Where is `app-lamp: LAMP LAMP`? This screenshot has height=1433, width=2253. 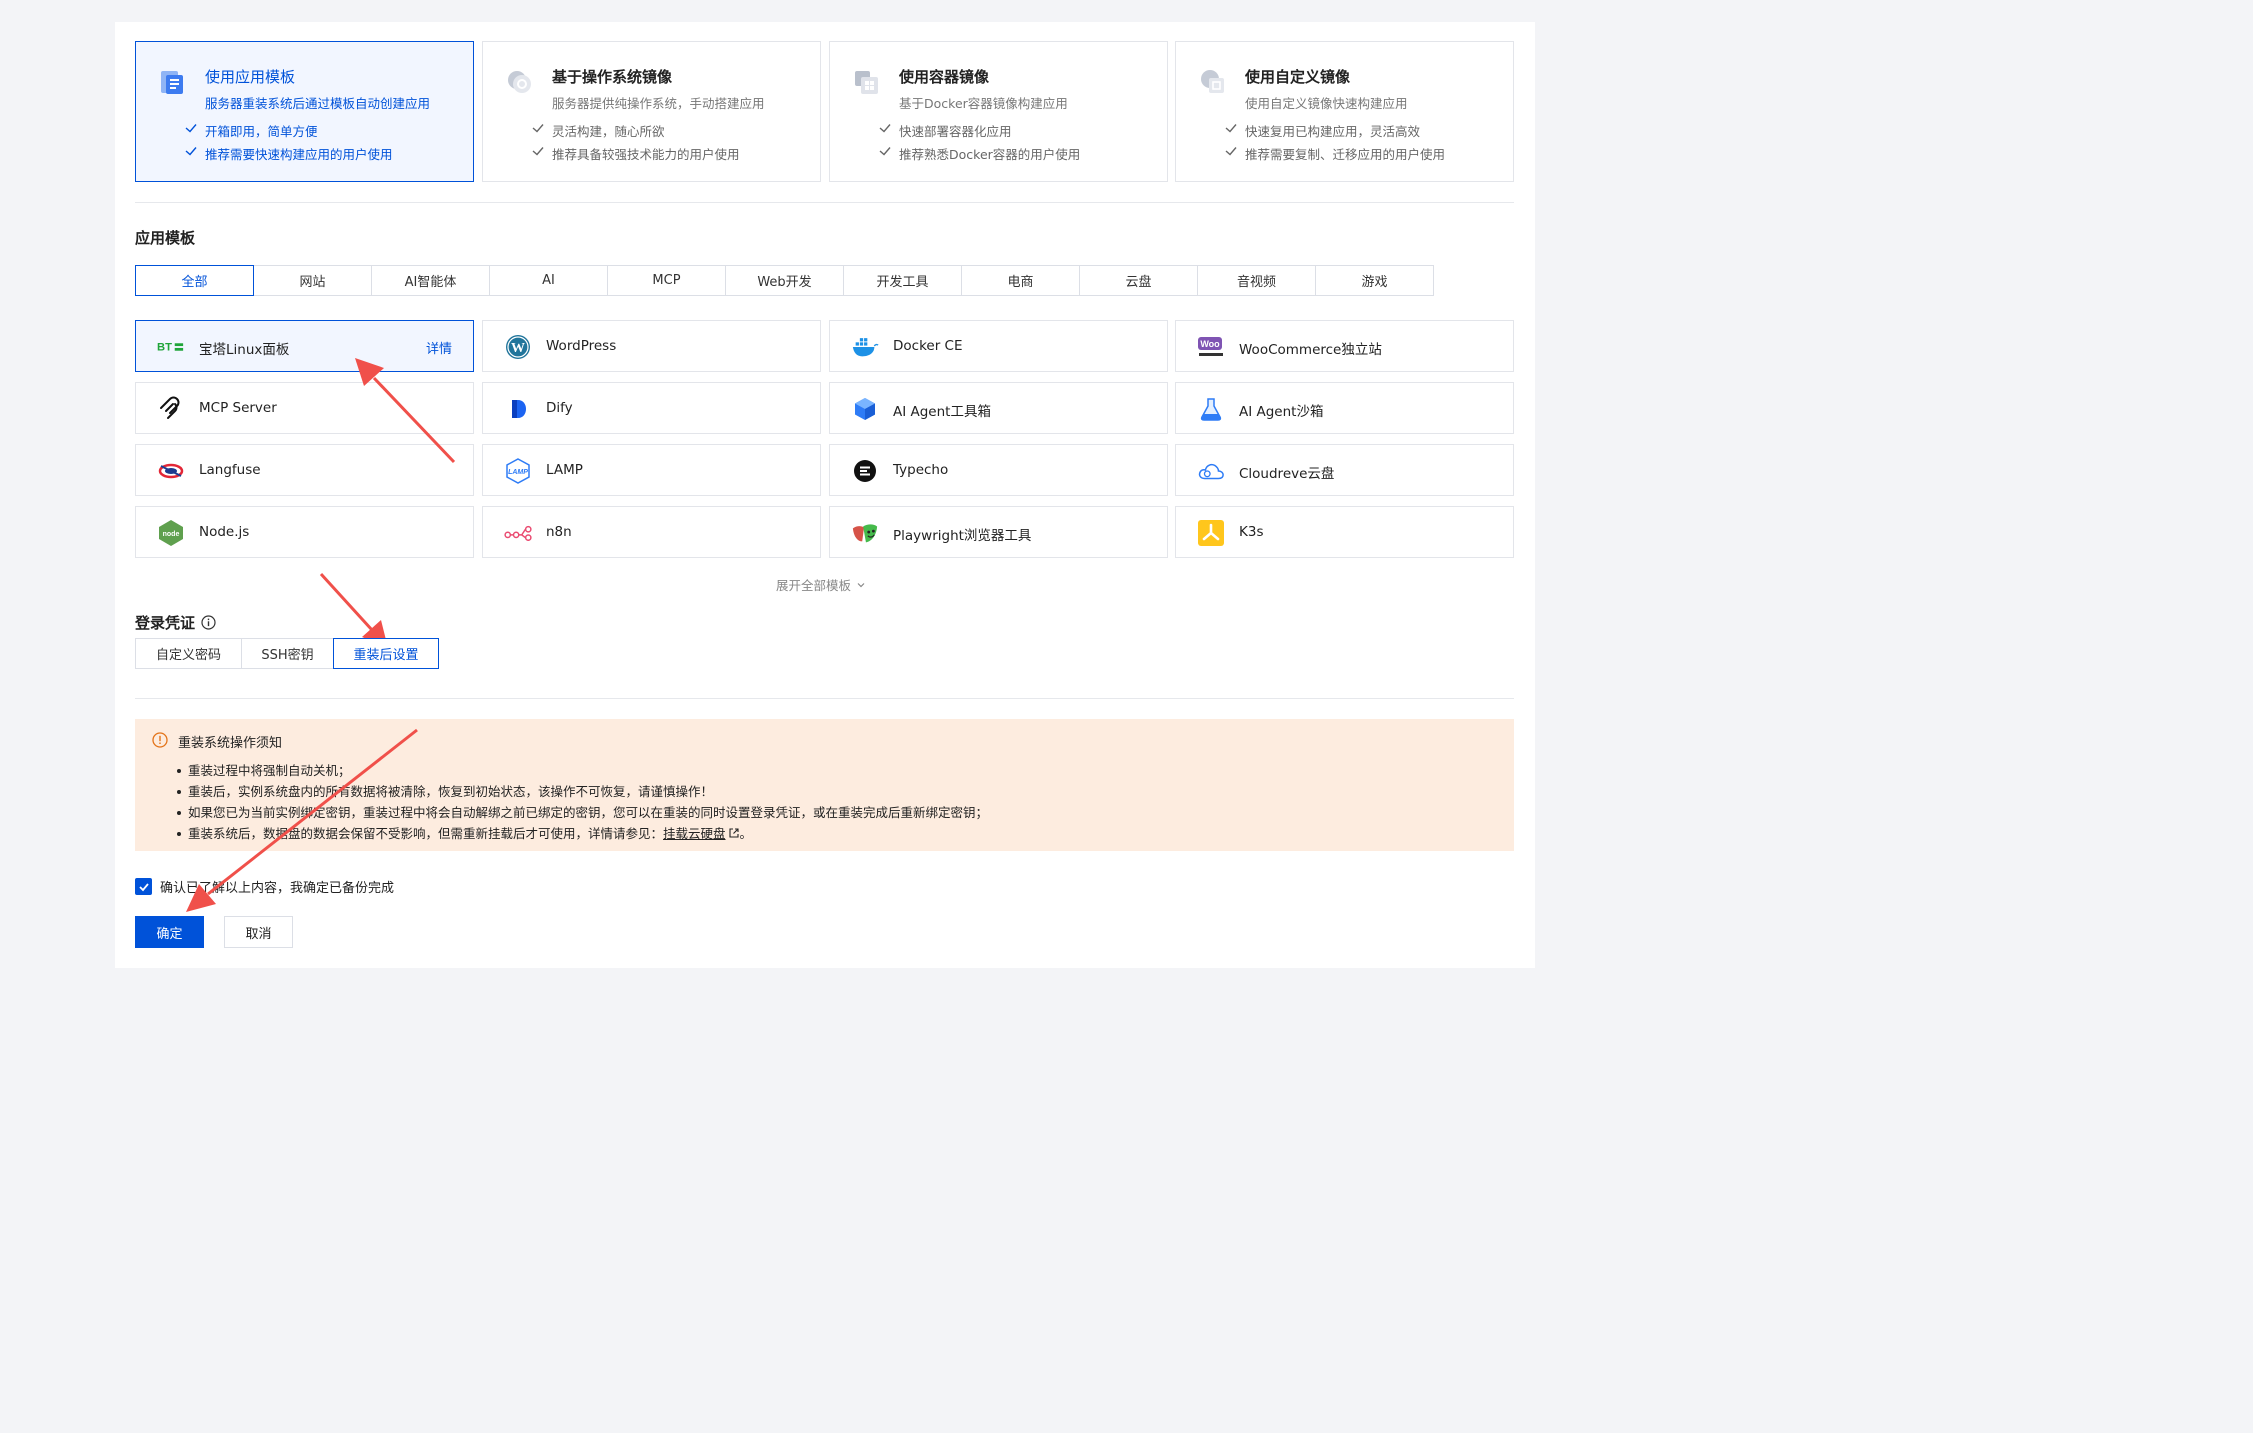 app-lamp: LAMP LAMP is located at coordinates (651, 470).